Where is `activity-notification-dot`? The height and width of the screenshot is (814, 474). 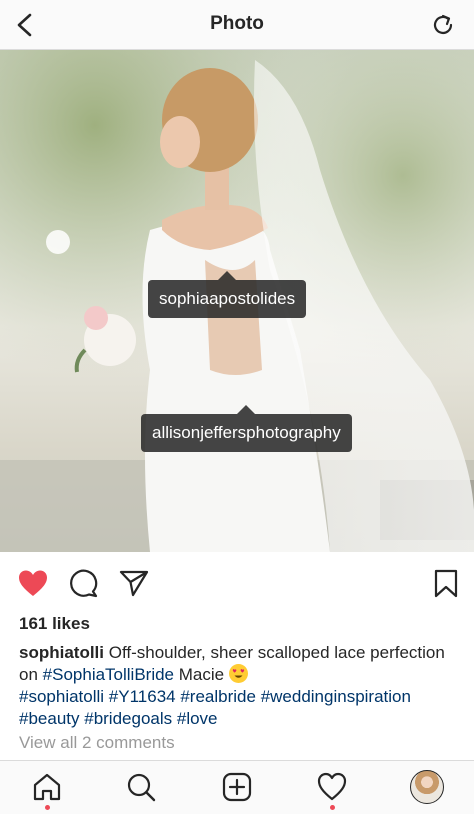
activity-notification-dot is located at coordinates (332, 807).